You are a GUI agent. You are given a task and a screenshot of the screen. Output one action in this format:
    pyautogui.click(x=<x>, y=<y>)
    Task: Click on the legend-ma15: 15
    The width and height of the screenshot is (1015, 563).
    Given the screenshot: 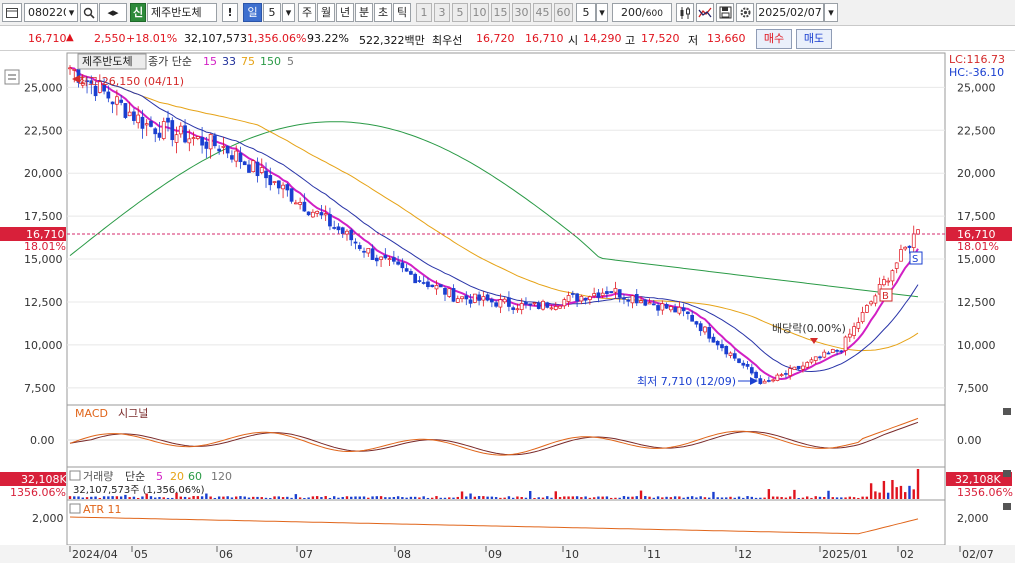 What is the action you would take?
    pyautogui.click(x=210, y=61)
    